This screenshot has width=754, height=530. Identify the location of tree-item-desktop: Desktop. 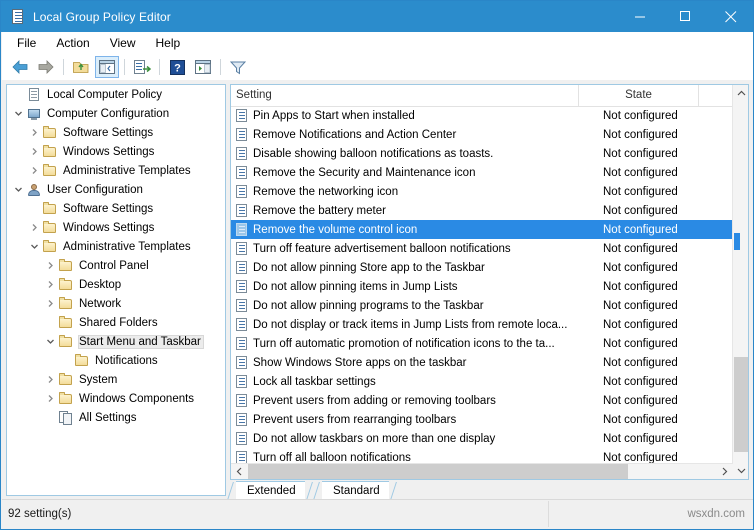
(116, 284).